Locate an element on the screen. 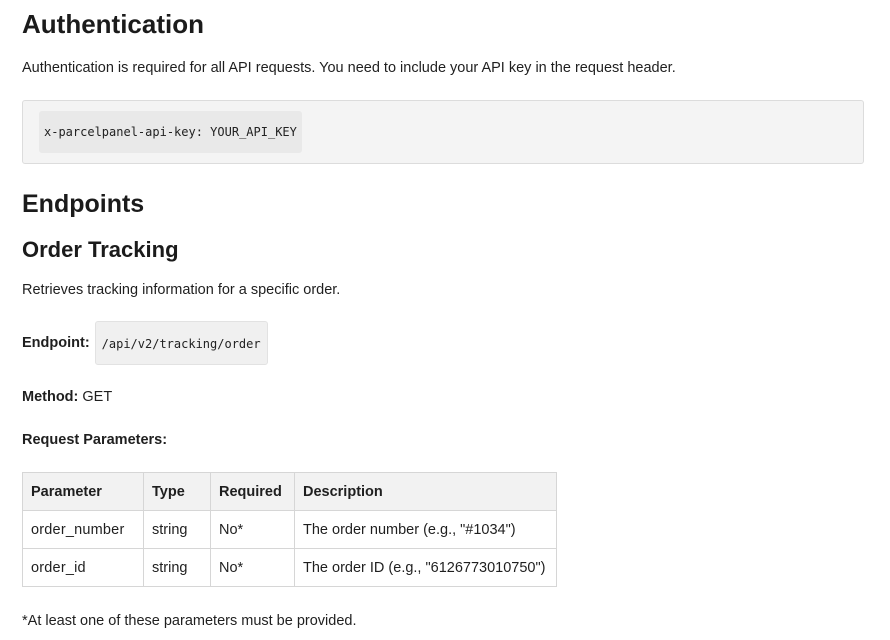 The height and width of the screenshot is (640, 890). method-value: GET is located at coordinates (97, 397).